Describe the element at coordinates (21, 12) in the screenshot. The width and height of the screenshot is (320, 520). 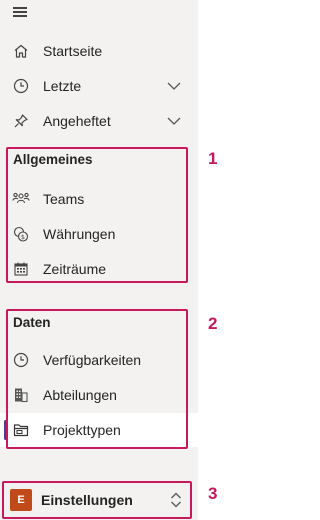
I see `hamburger-menu-icon` at that location.